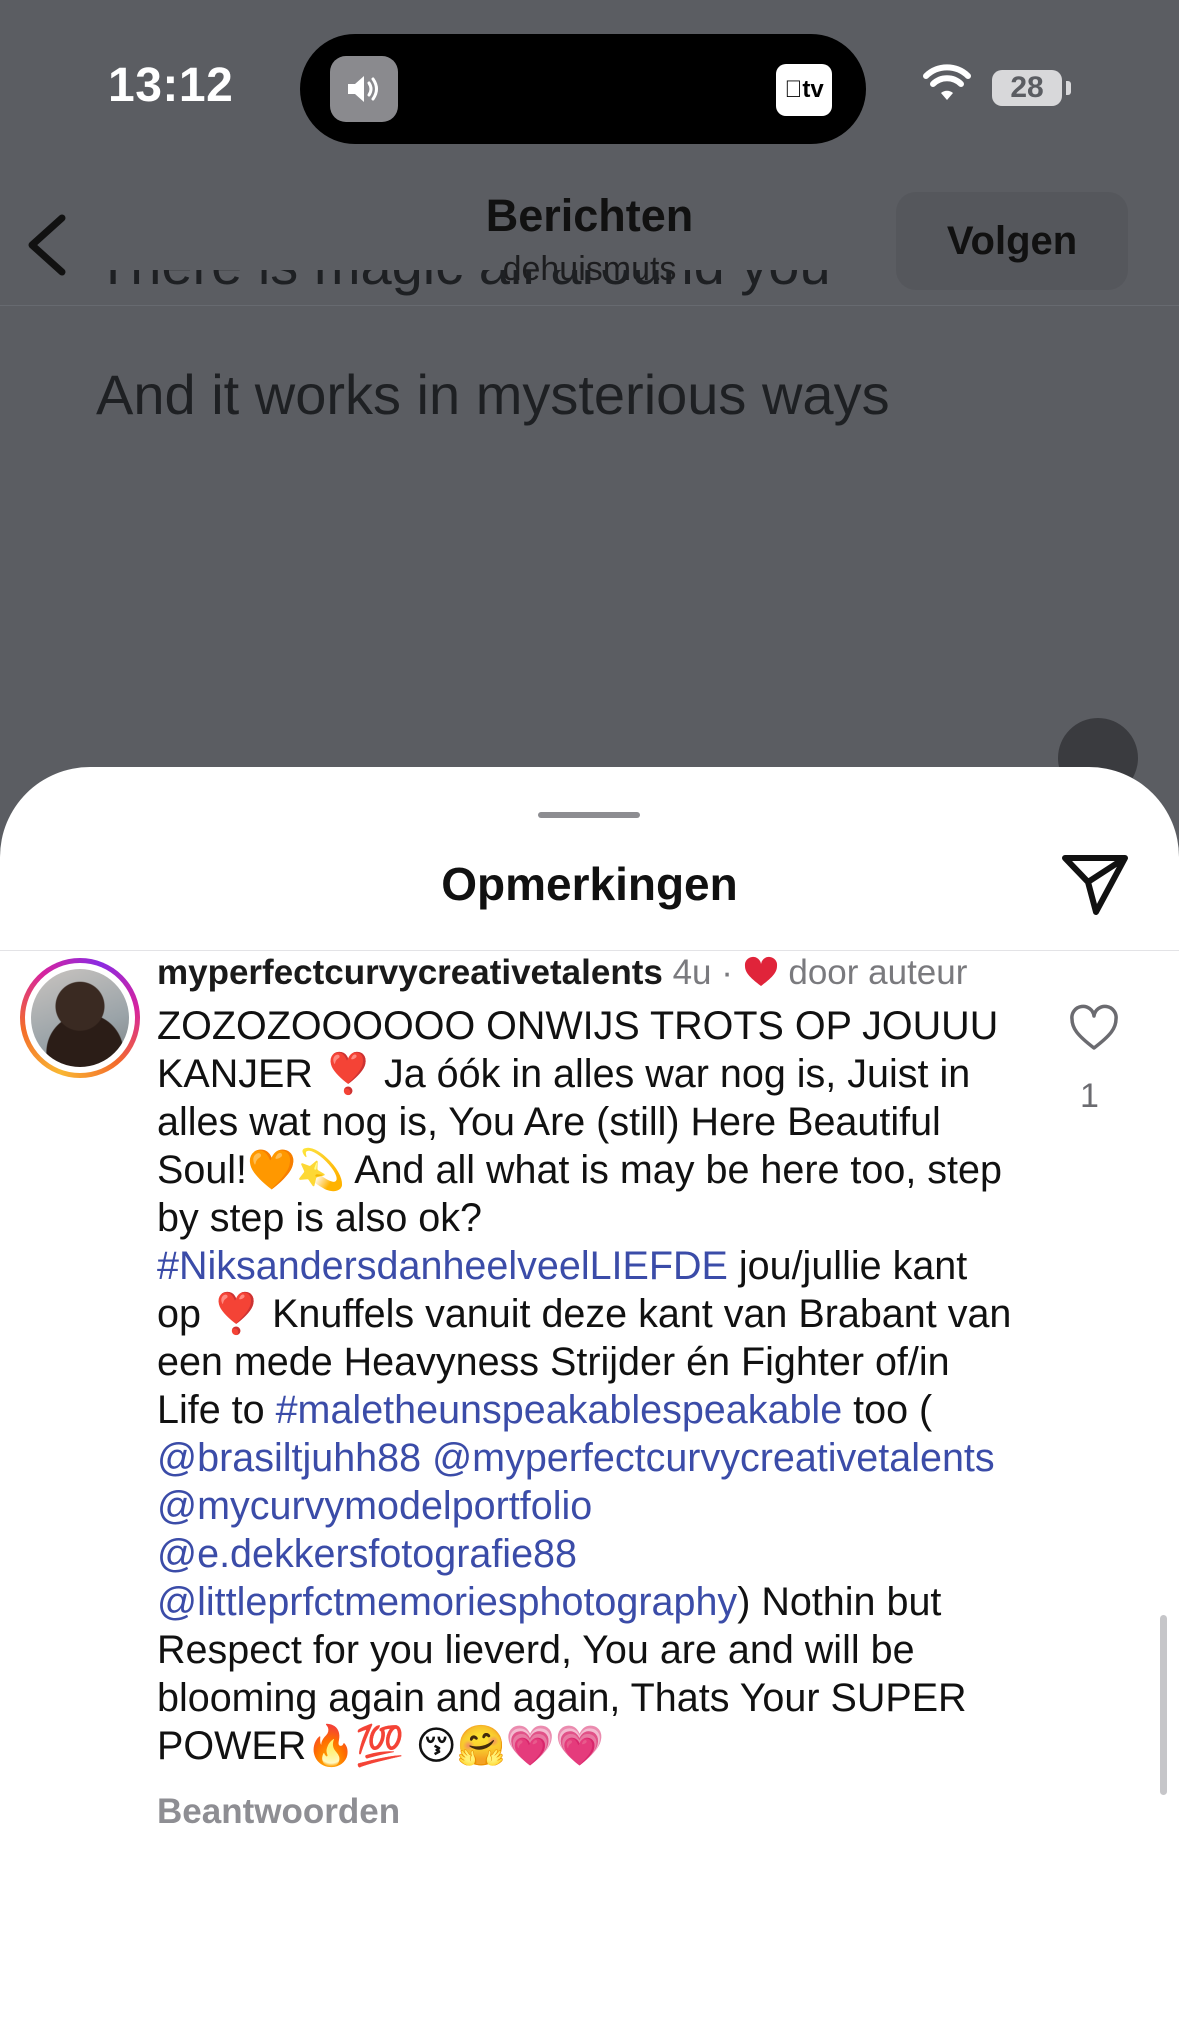  I want to click on sheet-title: Opmerkingen, so click(589, 884).